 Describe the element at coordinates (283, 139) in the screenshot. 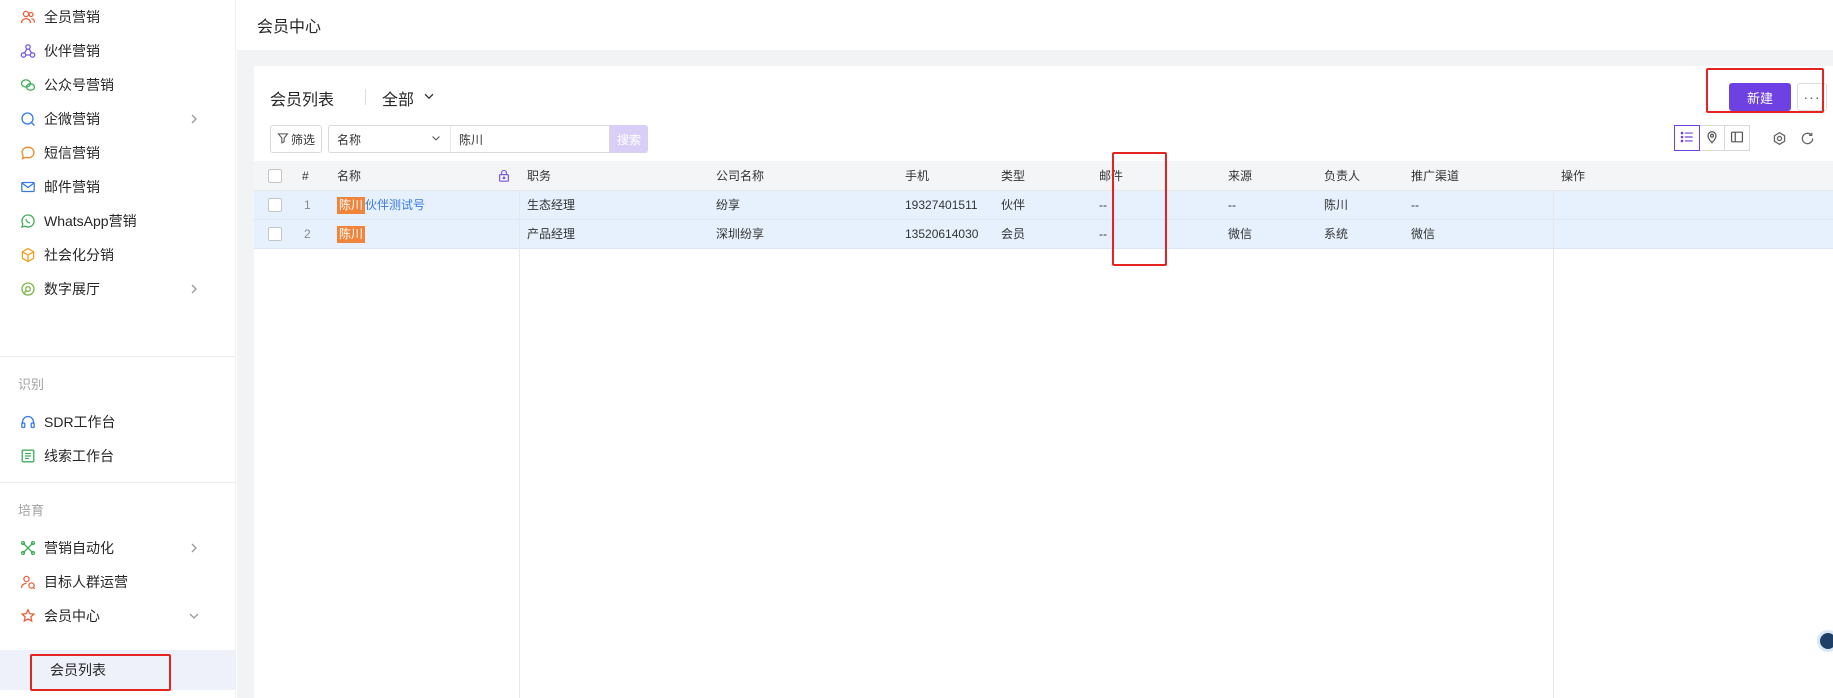

I see `funnel-icon` at that location.